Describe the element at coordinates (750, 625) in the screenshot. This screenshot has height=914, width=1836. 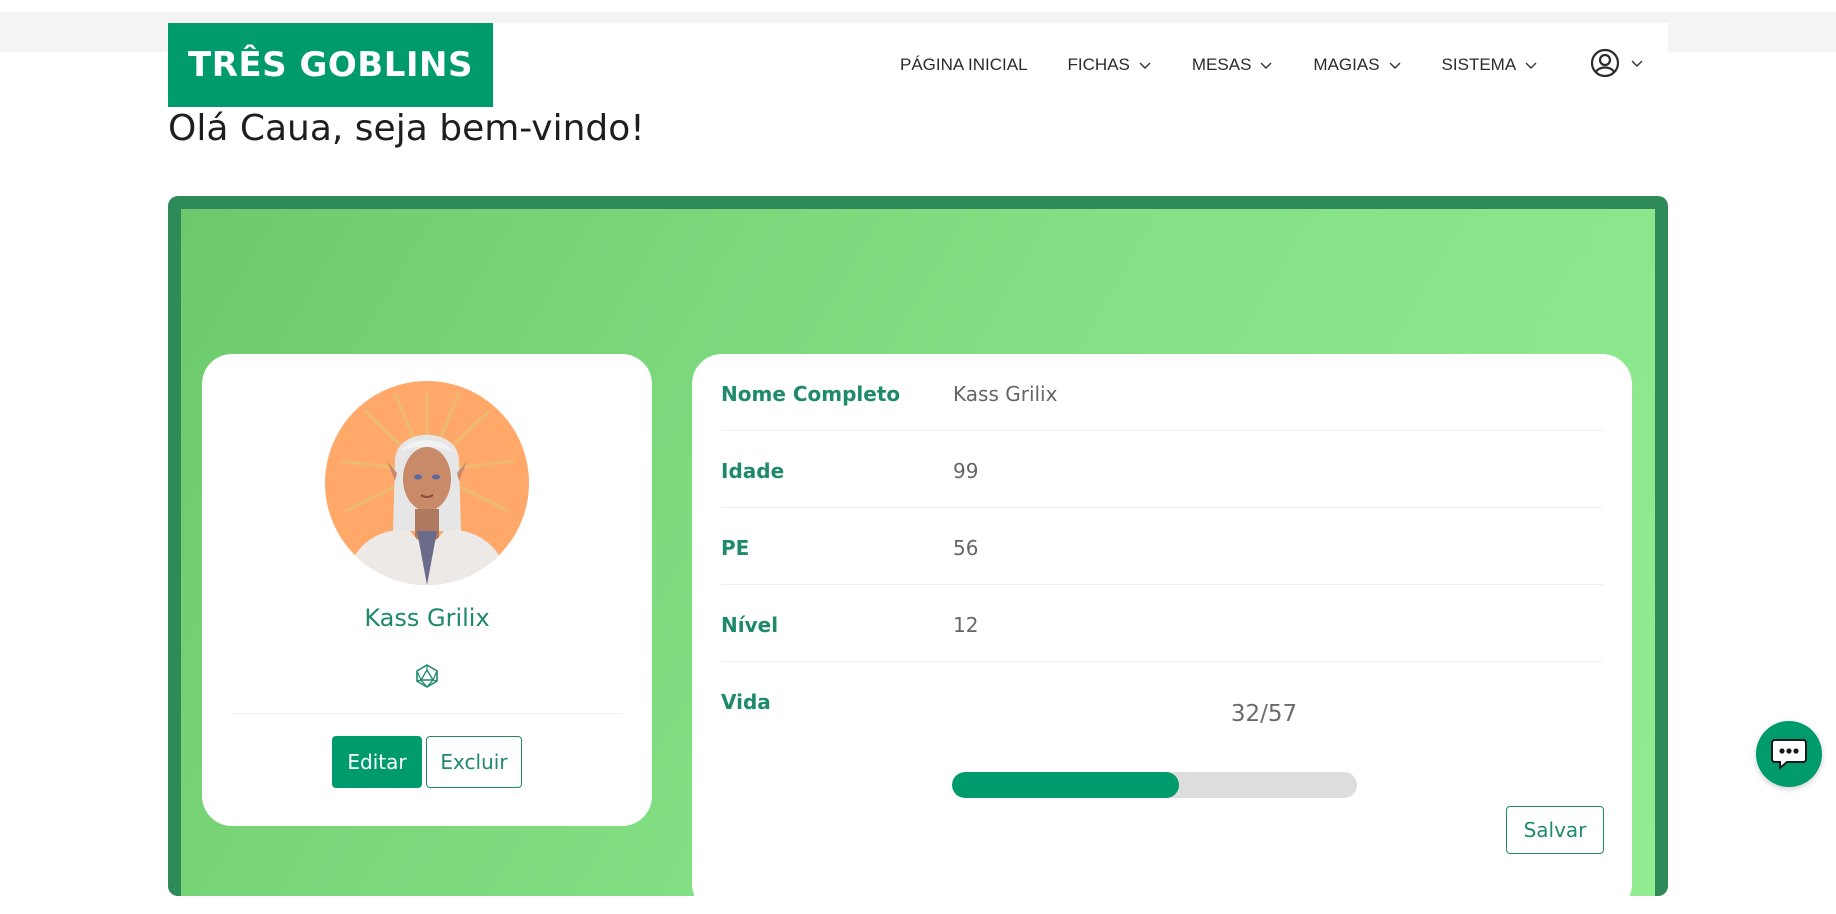
I see `detail-label: Nível` at that location.